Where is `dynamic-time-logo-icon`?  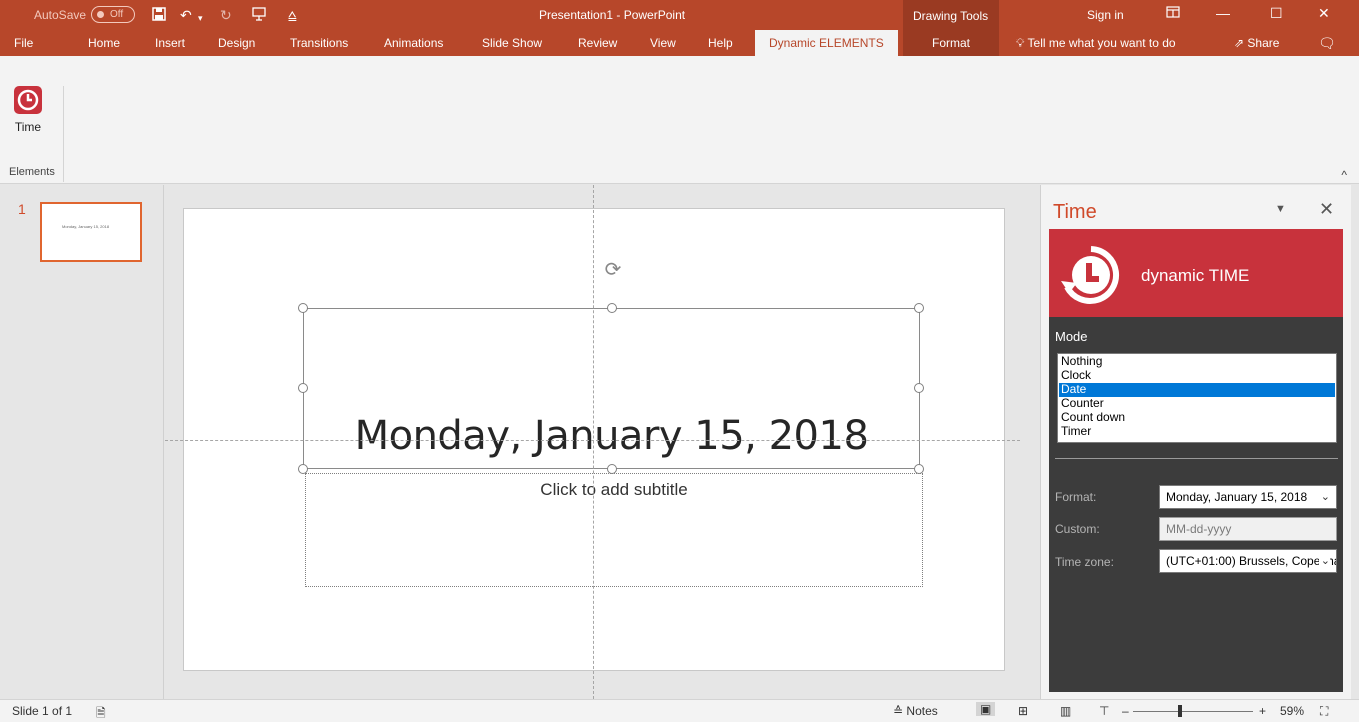
dynamic-time-logo-icon is located at coordinates (1090, 275).